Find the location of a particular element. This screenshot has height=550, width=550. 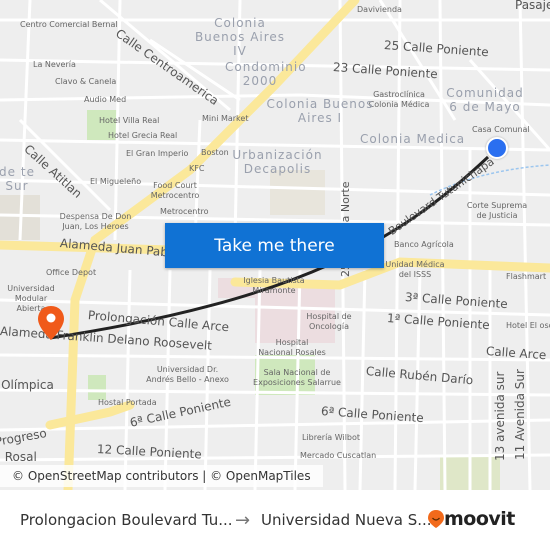

poi-label: Casa Comunal is located at coordinates (501, 129).